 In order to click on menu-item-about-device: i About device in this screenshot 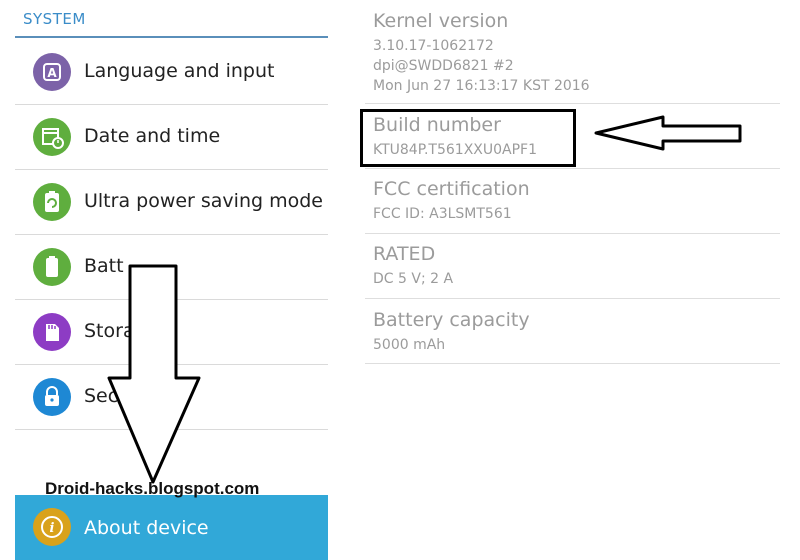, I will do `click(171, 527)`.